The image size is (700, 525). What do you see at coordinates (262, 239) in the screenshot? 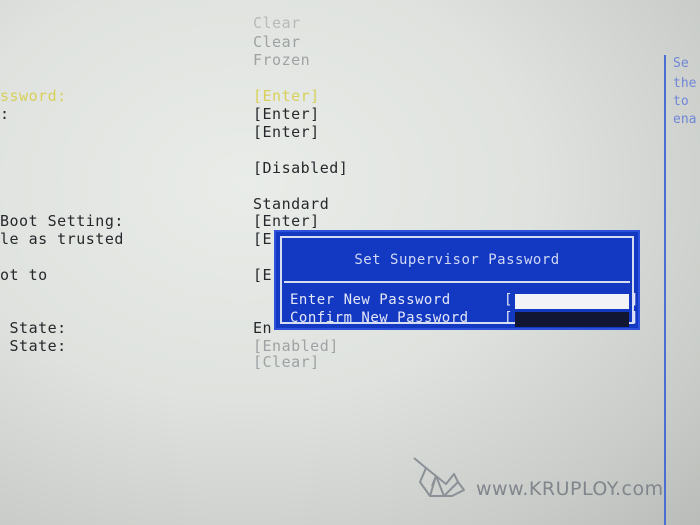
I see `trusted-enter: [E` at bounding box center [262, 239].